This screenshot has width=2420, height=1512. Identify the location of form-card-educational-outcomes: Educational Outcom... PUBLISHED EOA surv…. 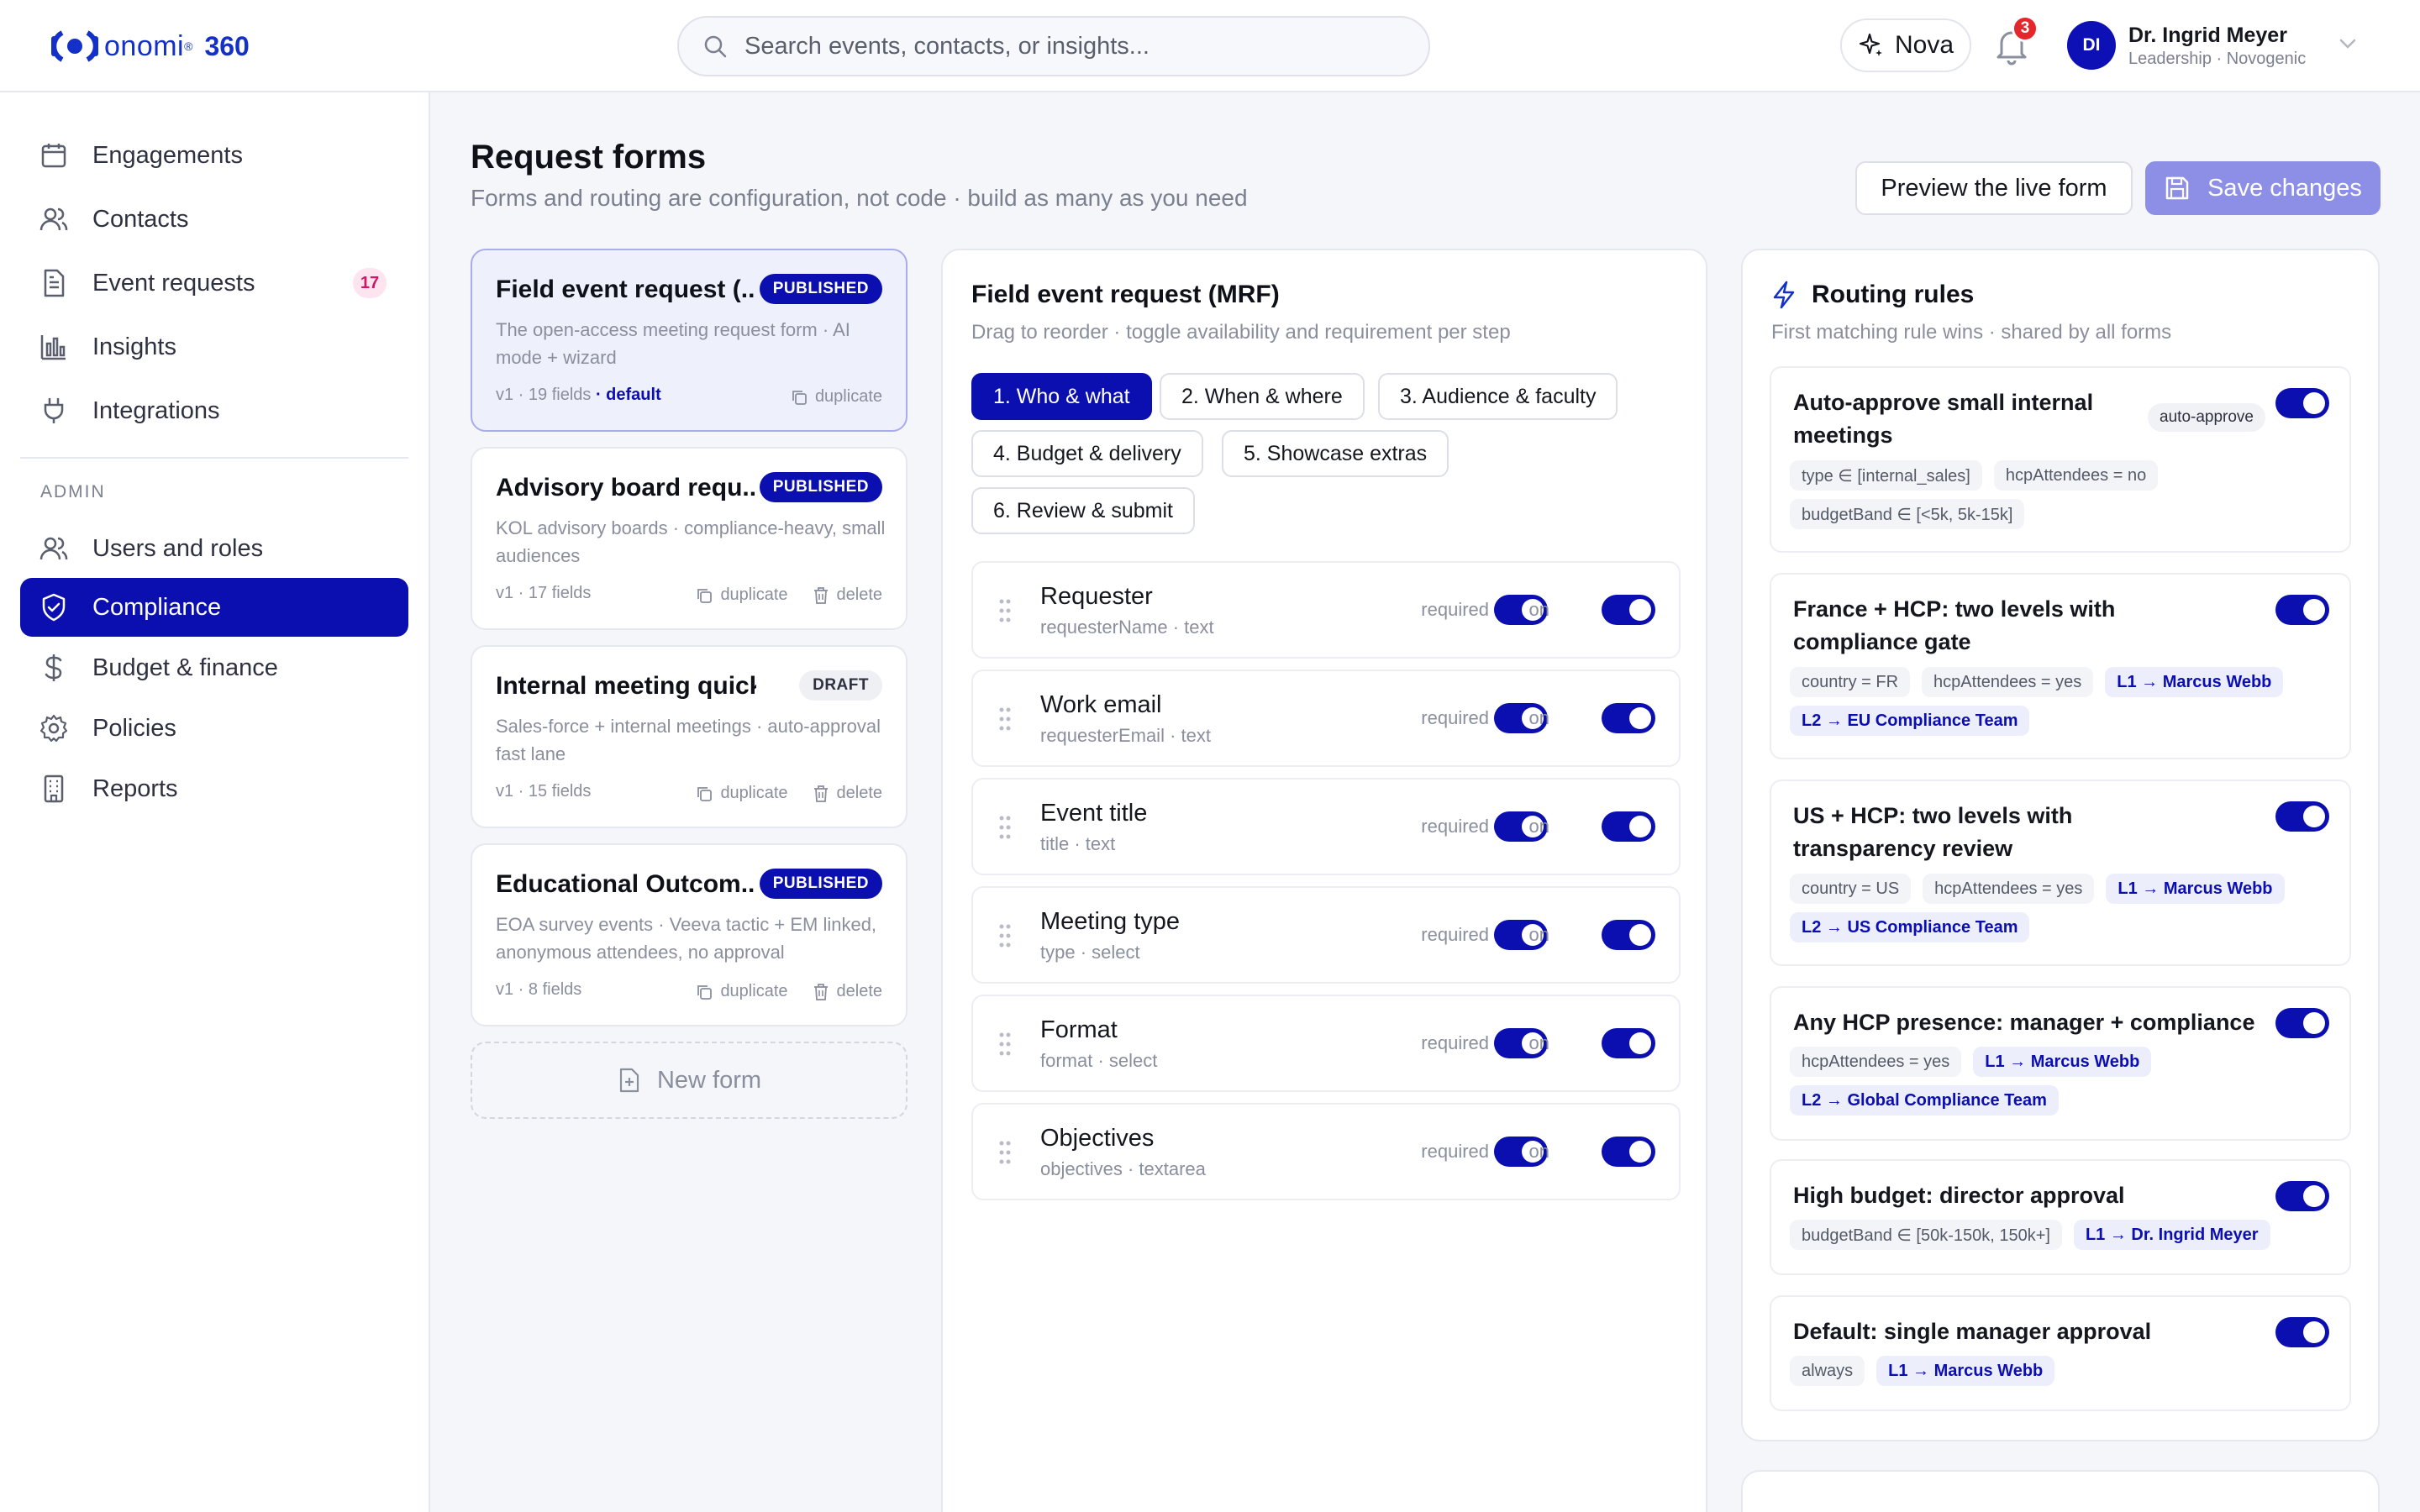
(689, 934).